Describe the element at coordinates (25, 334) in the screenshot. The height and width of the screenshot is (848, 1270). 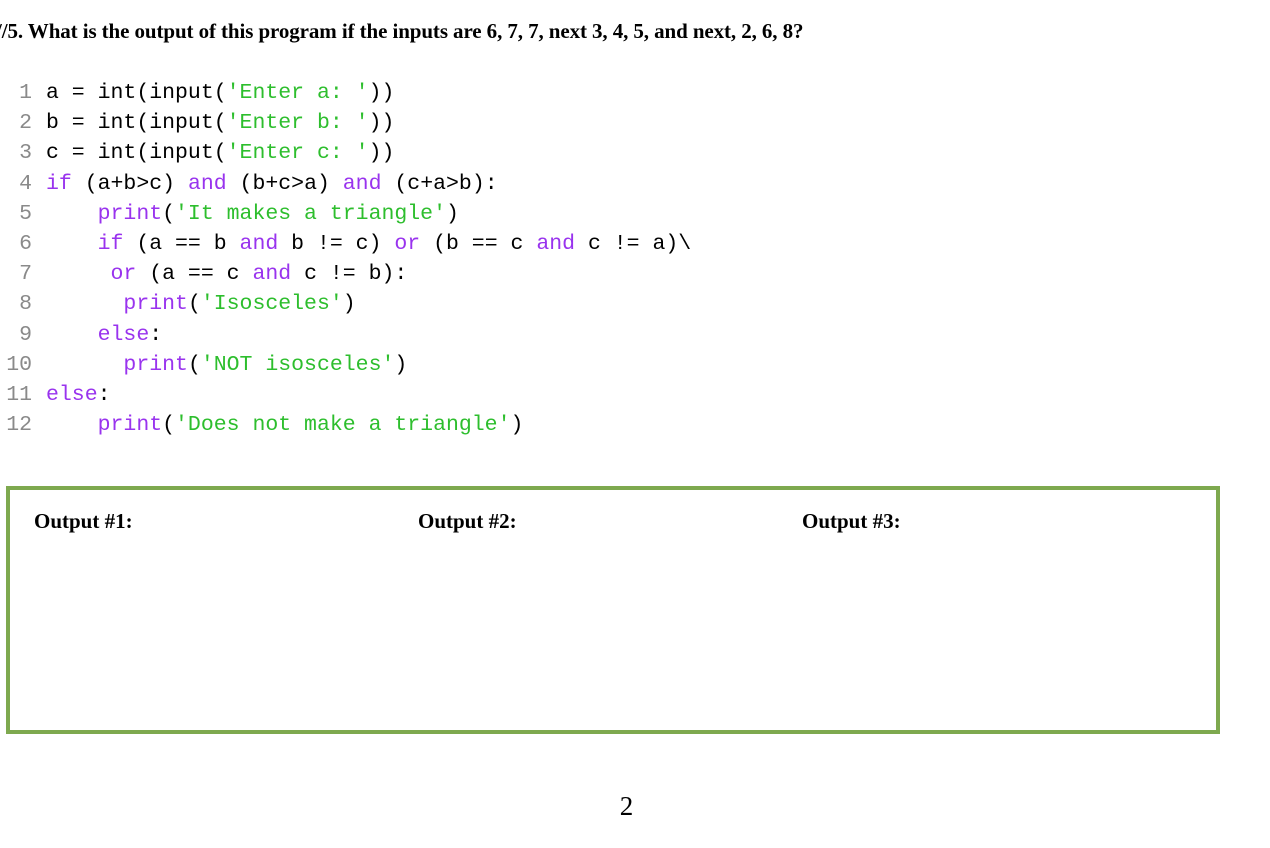
I see `code-line-number: 9` at that location.